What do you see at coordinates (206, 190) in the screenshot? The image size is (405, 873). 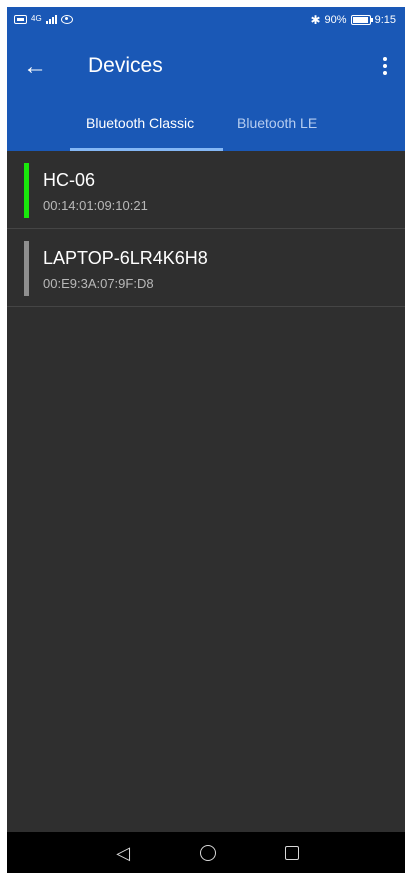 I see `device-list-item: HC-06 00:14:01:09:10:21` at bounding box center [206, 190].